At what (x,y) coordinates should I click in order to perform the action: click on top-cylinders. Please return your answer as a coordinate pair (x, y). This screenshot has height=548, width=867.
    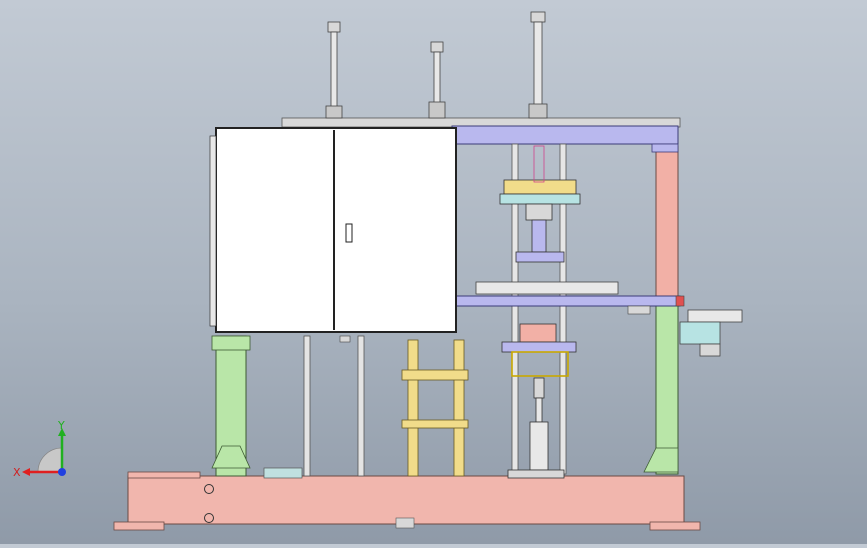
    Looking at the image, I should click on (436, 65).